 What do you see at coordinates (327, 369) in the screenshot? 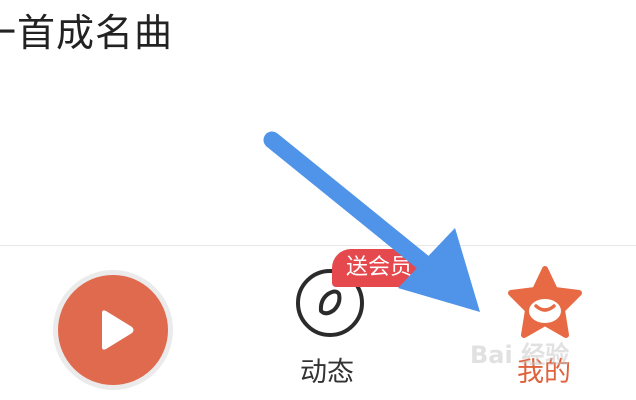
I see `nav-label-dynamic: 动态` at bounding box center [327, 369].